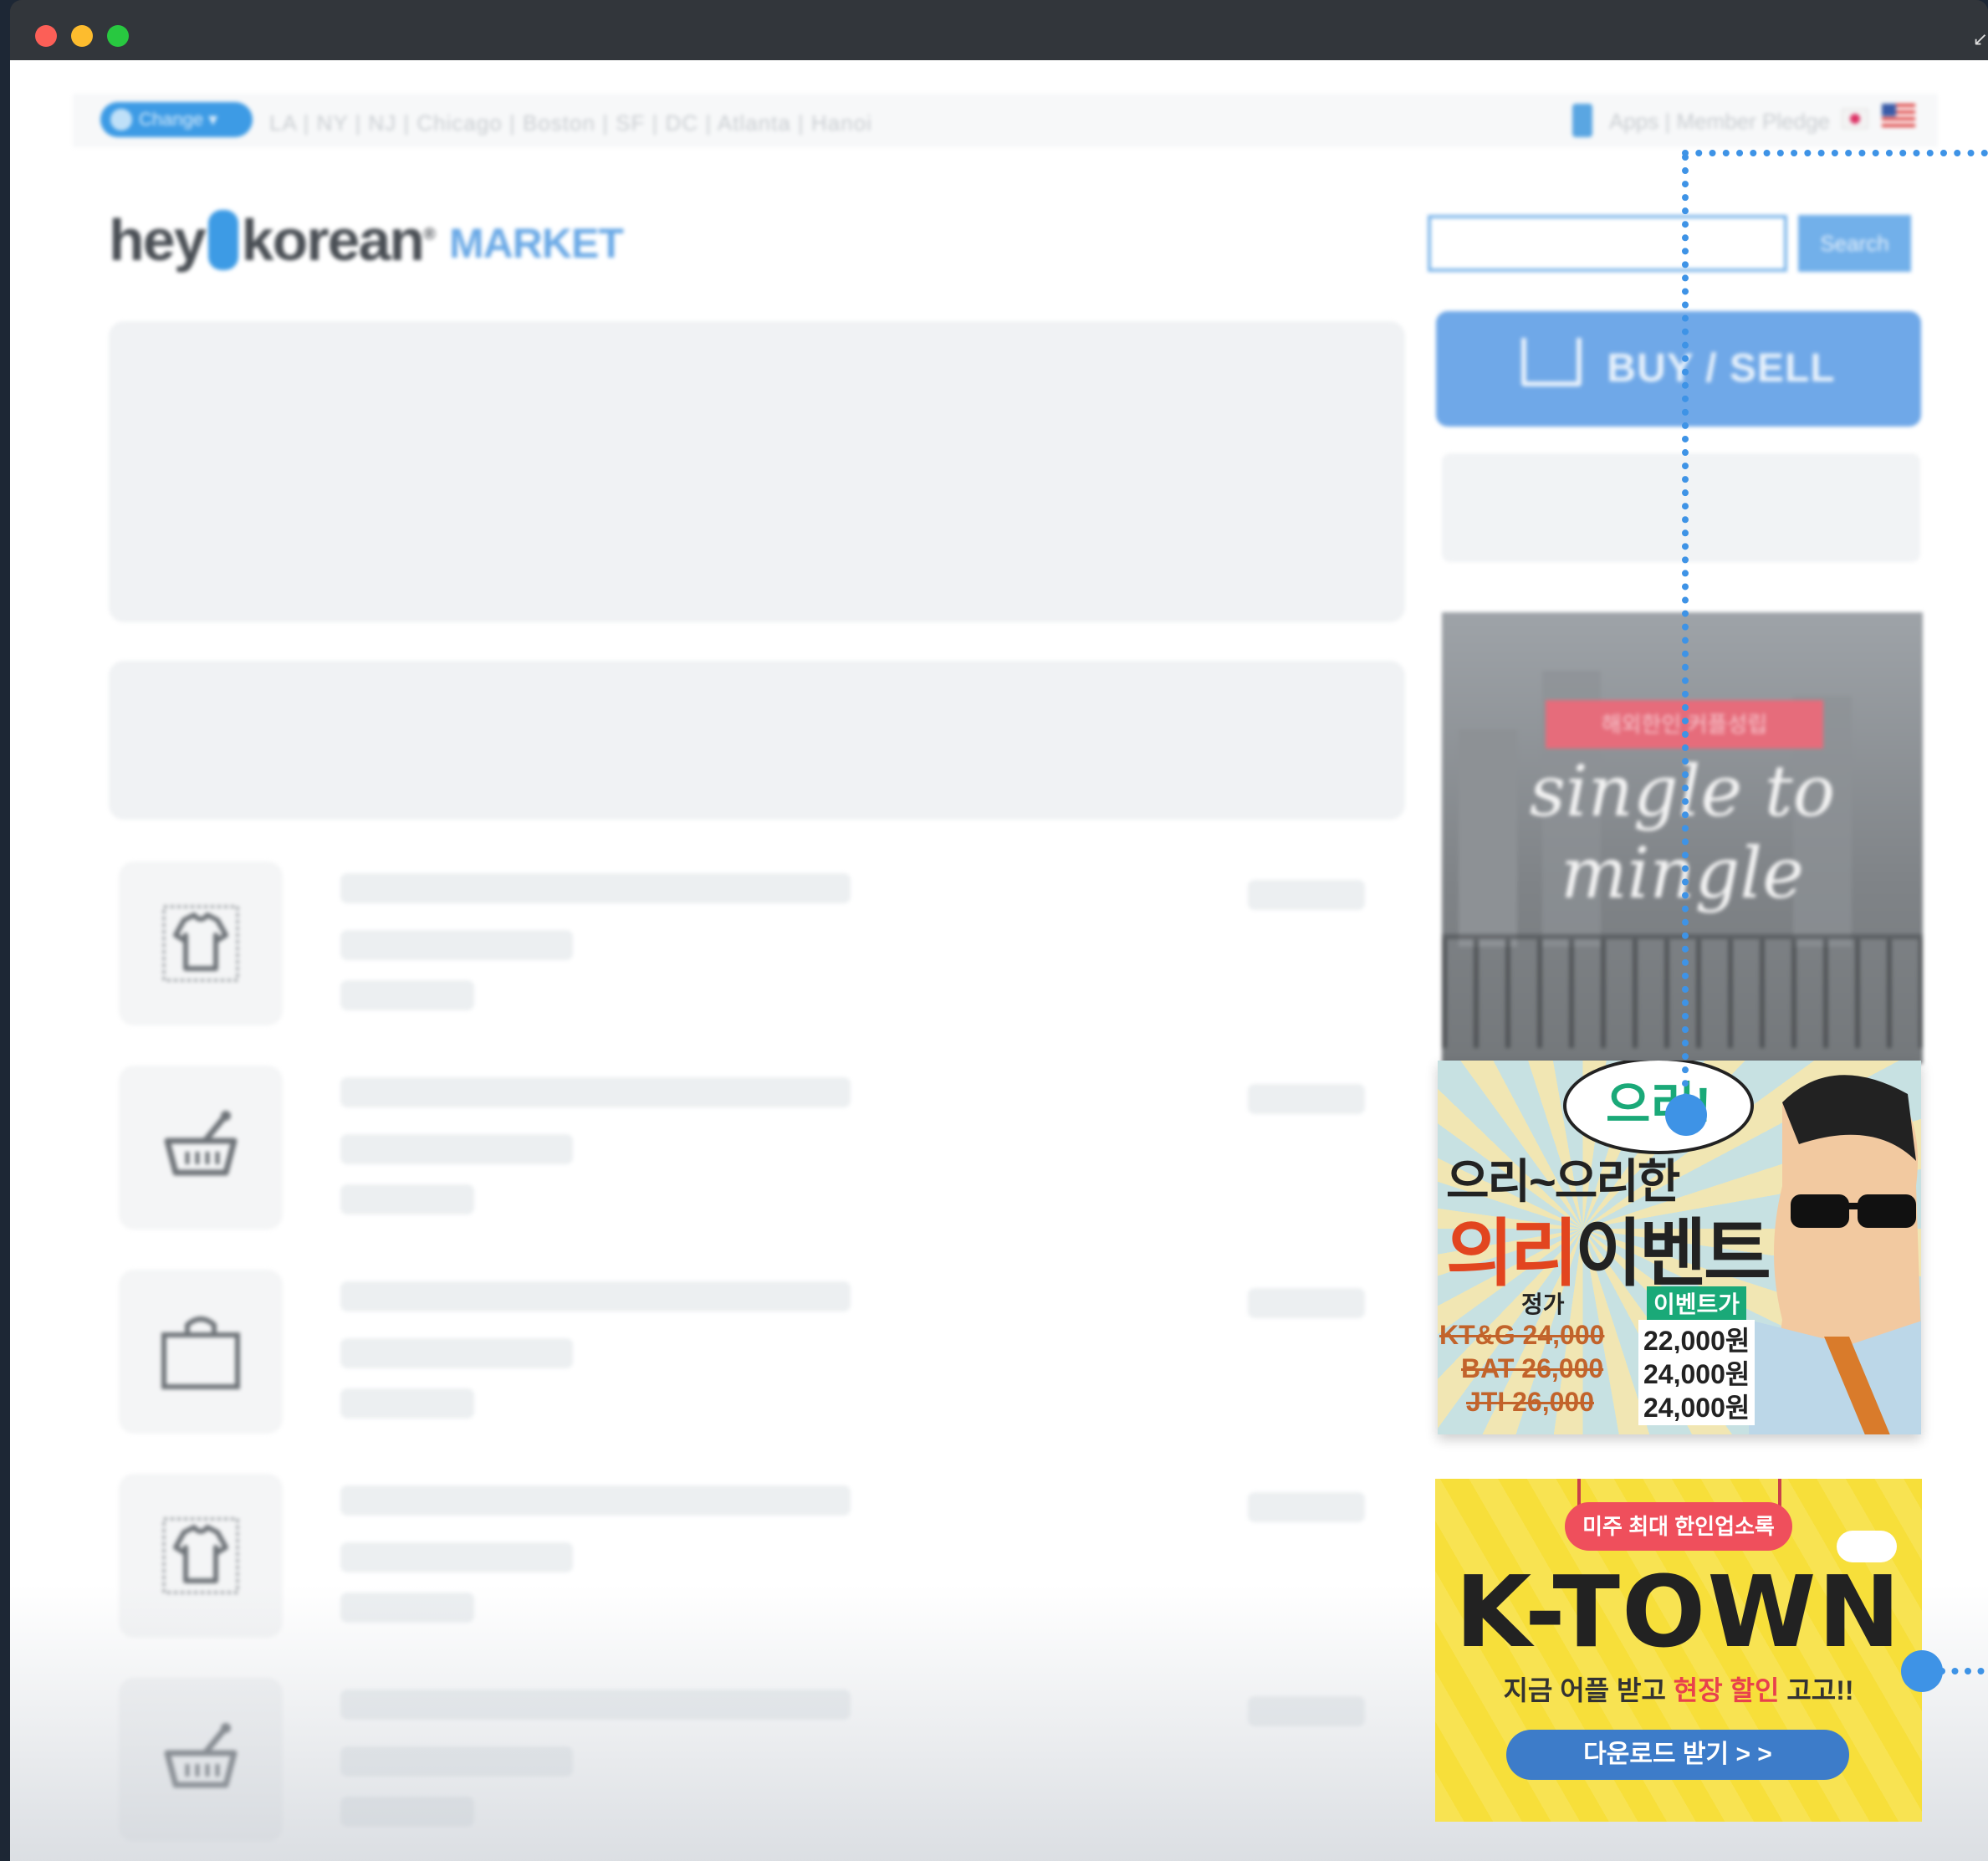 Image resolution: width=1988 pixels, height=1861 pixels. What do you see at coordinates (222, 240) in the screenshot?
I see `logo-exclaim-icon` at bounding box center [222, 240].